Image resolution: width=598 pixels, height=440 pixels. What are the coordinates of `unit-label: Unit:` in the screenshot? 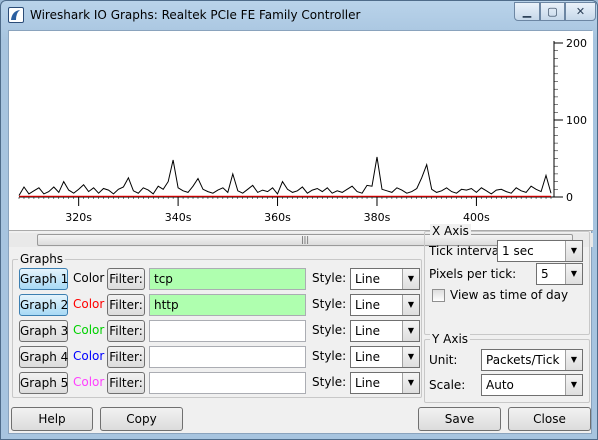 It's located at (443, 360).